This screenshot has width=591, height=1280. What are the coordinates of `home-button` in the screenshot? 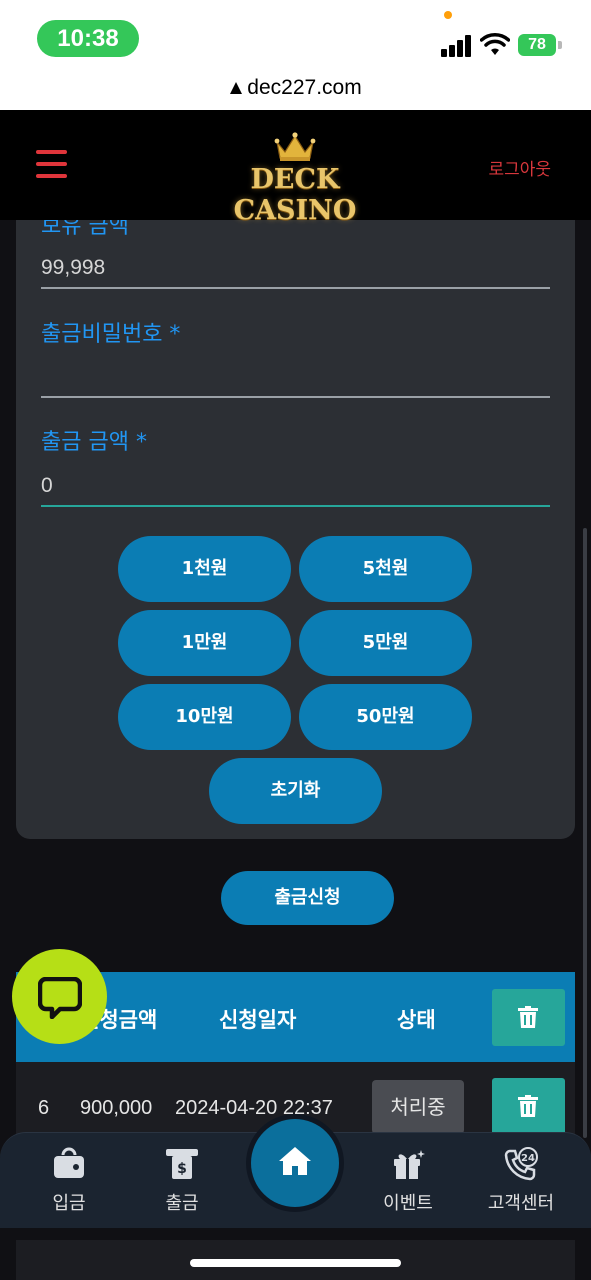 It's located at (295, 1163).